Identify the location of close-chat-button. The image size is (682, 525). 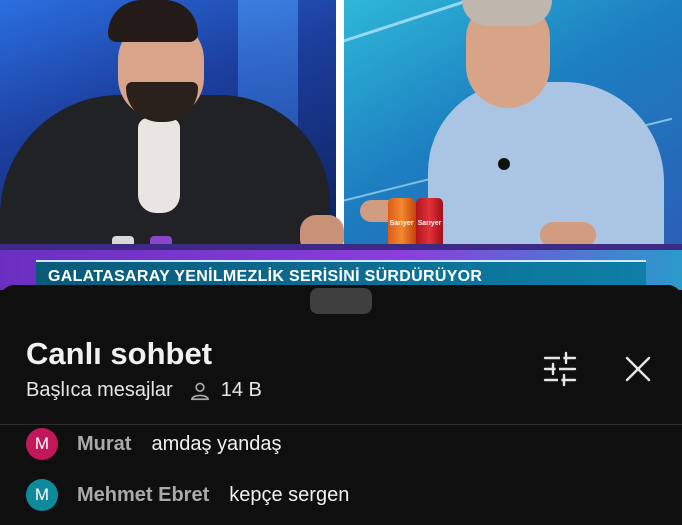
(638, 369).